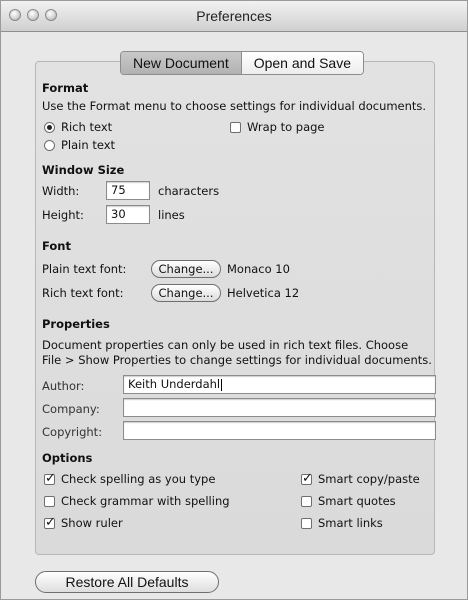 The width and height of the screenshot is (468, 600). What do you see at coordinates (279, 384) in the screenshot?
I see `author-field: Keith Underdahl` at bounding box center [279, 384].